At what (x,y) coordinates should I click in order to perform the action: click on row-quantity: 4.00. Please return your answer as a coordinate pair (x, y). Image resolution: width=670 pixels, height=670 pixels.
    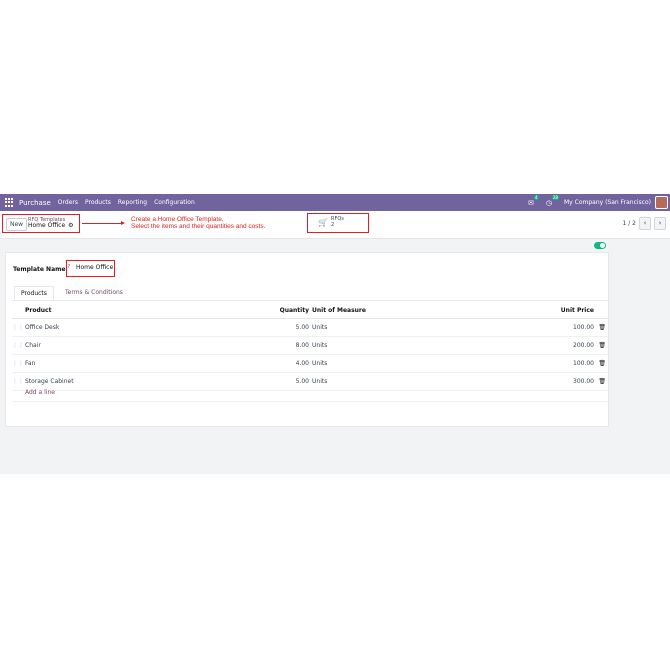
    Looking at the image, I should click on (302, 363).